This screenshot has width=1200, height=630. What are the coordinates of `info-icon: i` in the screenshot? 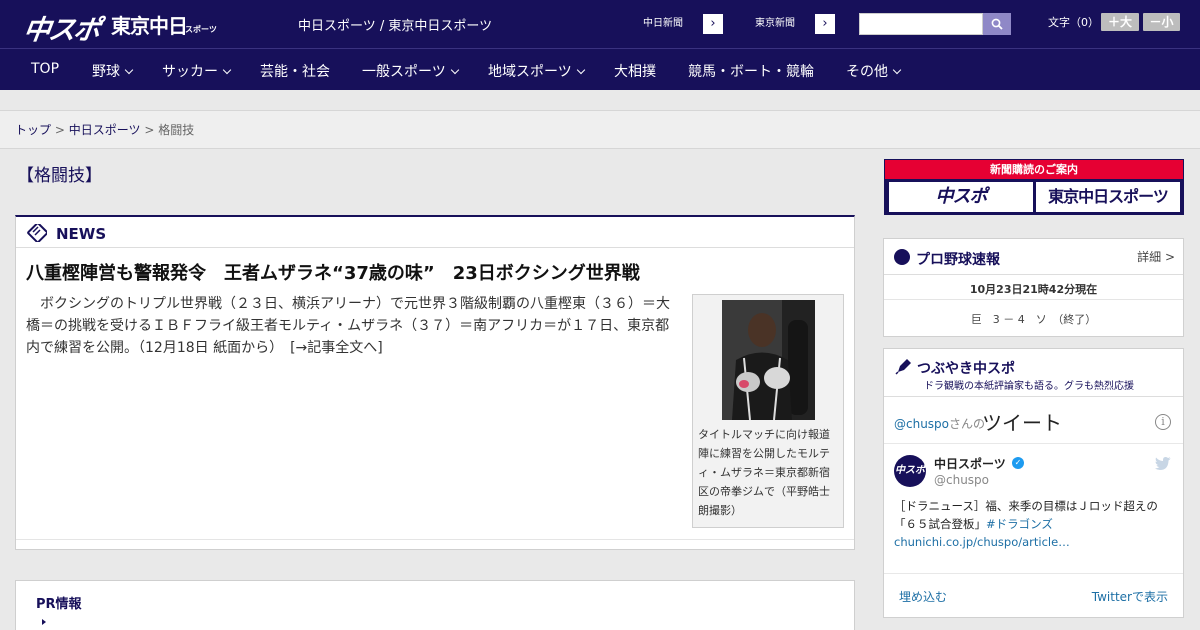 It's located at (1163, 422).